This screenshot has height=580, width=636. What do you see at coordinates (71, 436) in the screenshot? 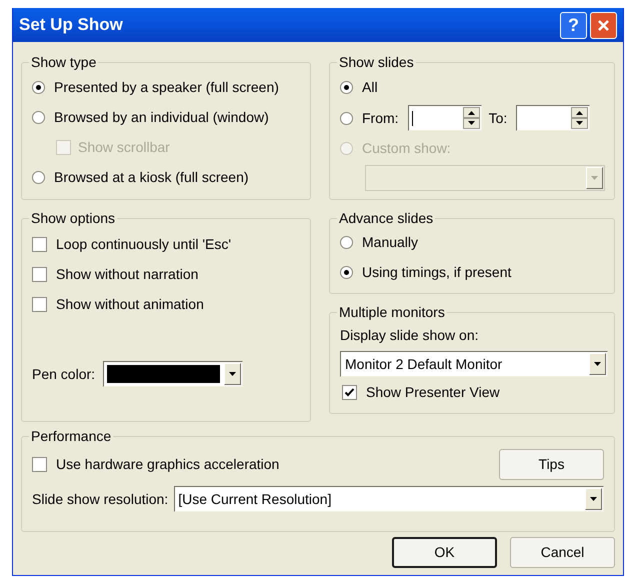
I see `group-title: Performance` at bounding box center [71, 436].